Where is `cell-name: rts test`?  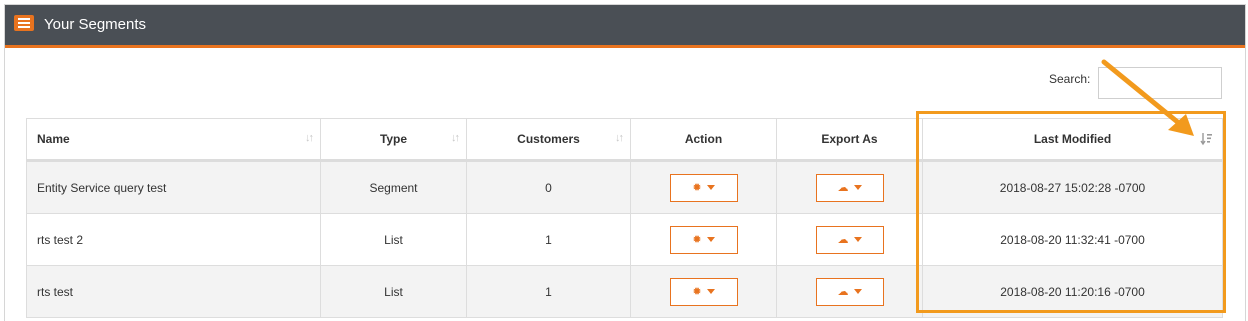
cell-name: rts test is located at coordinates (173, 291).